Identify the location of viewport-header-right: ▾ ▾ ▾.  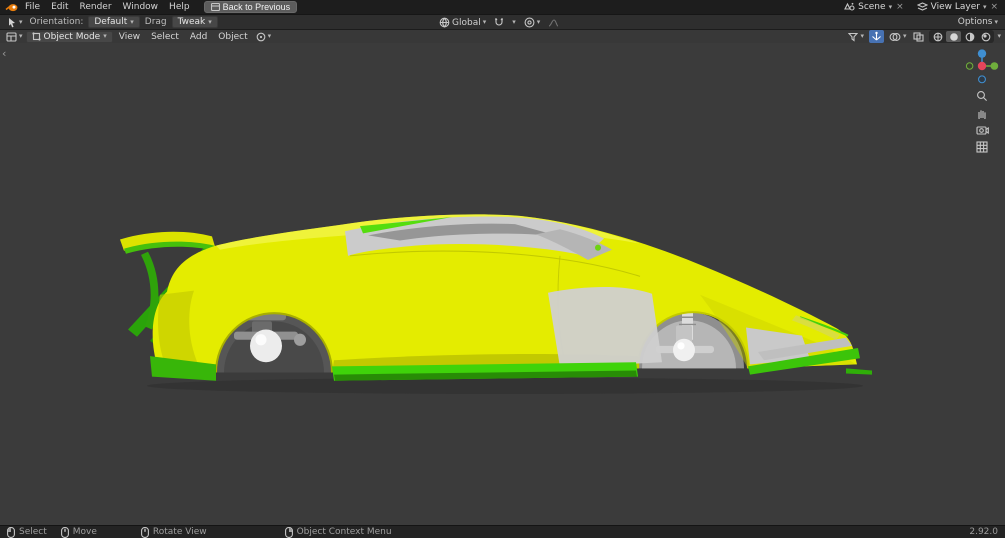
(923, 36).